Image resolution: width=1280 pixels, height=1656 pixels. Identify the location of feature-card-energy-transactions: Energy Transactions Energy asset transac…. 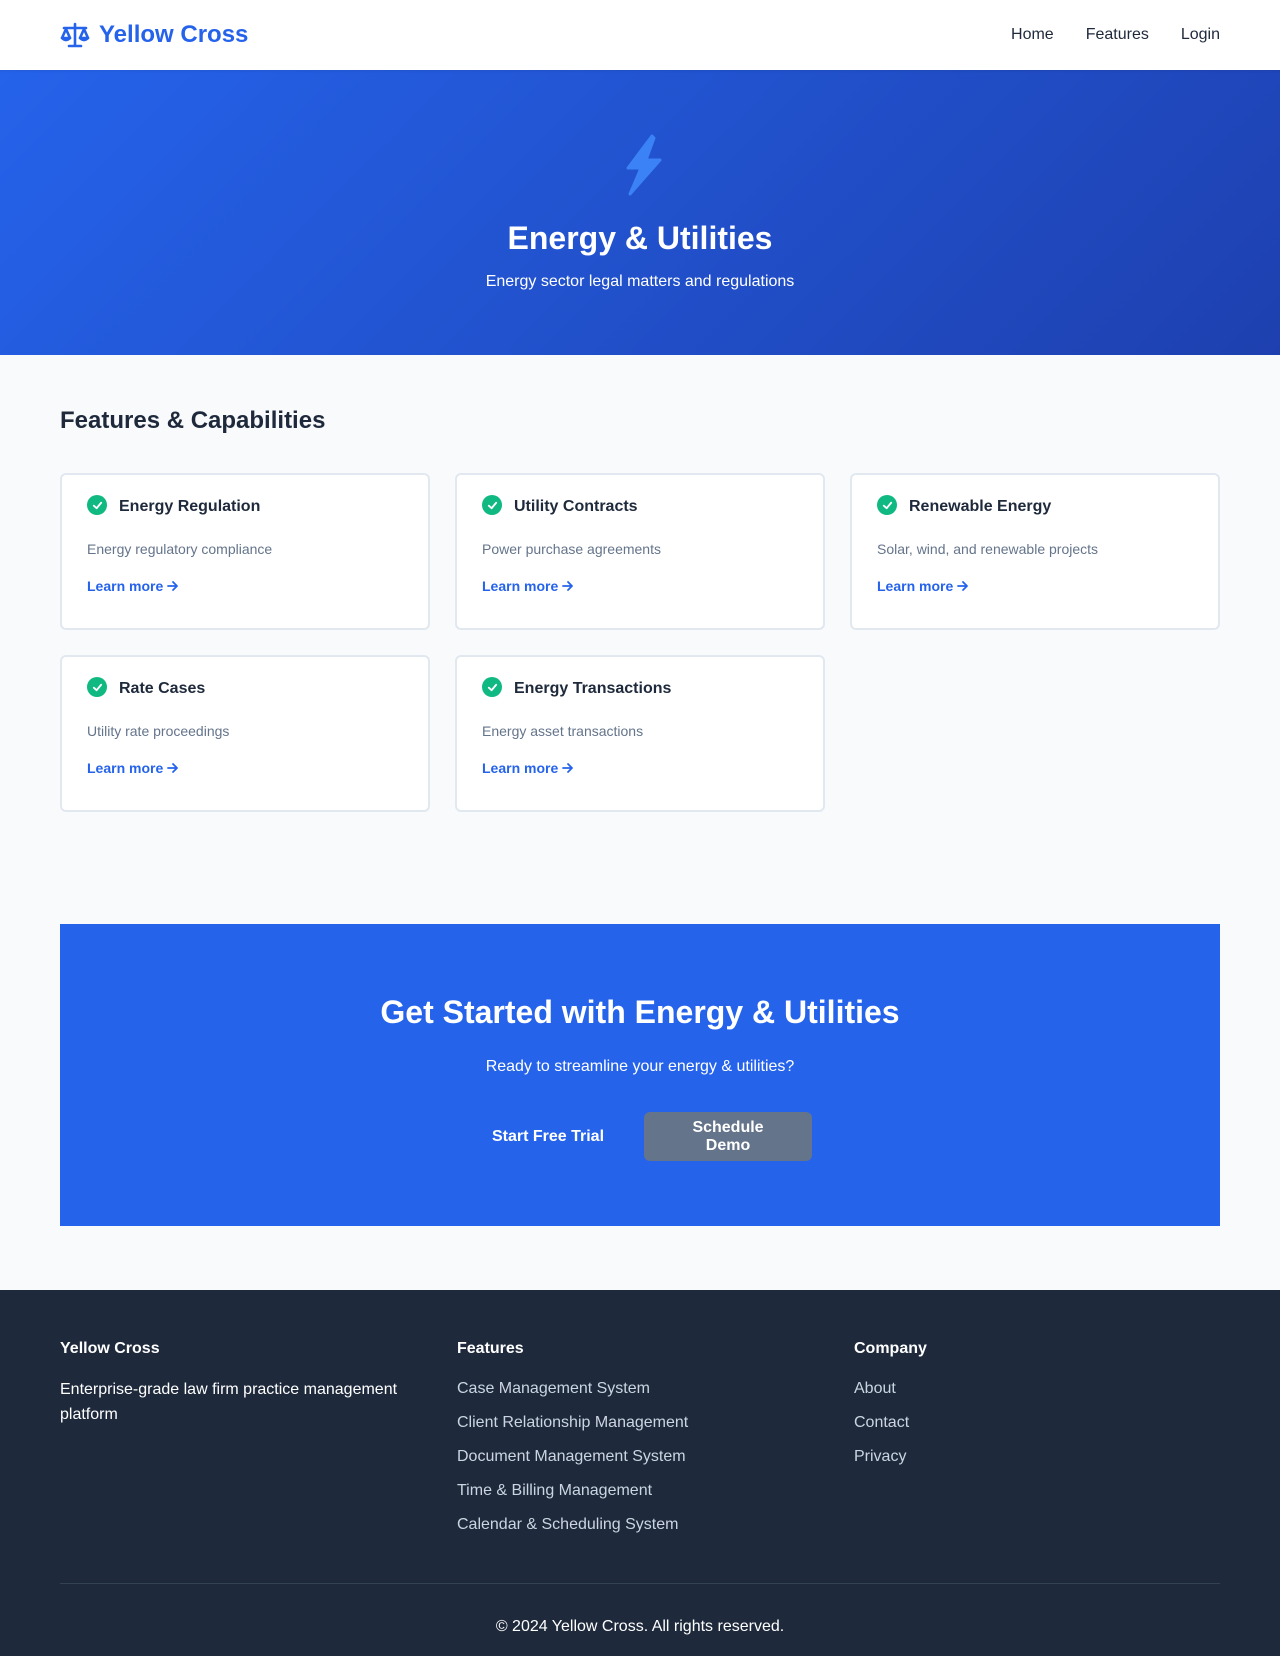
(640, 733).